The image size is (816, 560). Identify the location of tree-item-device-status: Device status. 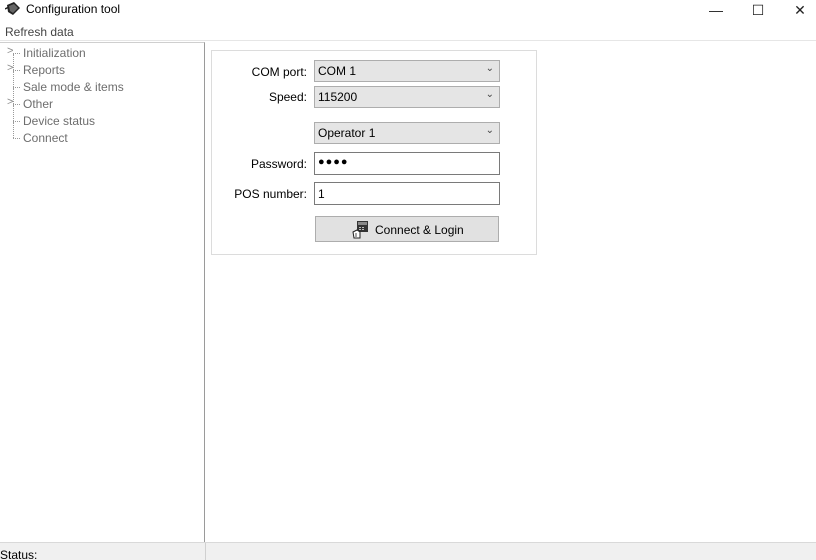
(100, 117).